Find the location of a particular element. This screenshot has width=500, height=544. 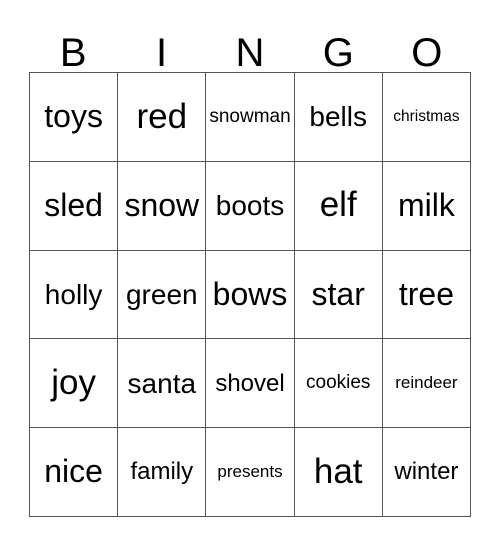

bingo-cell: cookies is located at coordinates (338, 384).